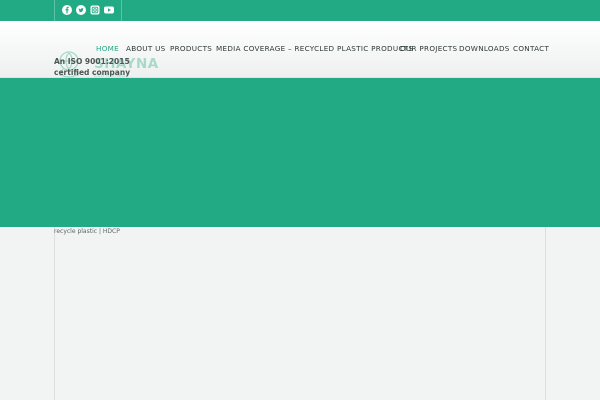 Image resolution: width=600 pixels, height=400 pixels. Describe the element at coordinates (191, 49) in the screenshot. I see `nav-item-products: PRODUCTS` at that location.